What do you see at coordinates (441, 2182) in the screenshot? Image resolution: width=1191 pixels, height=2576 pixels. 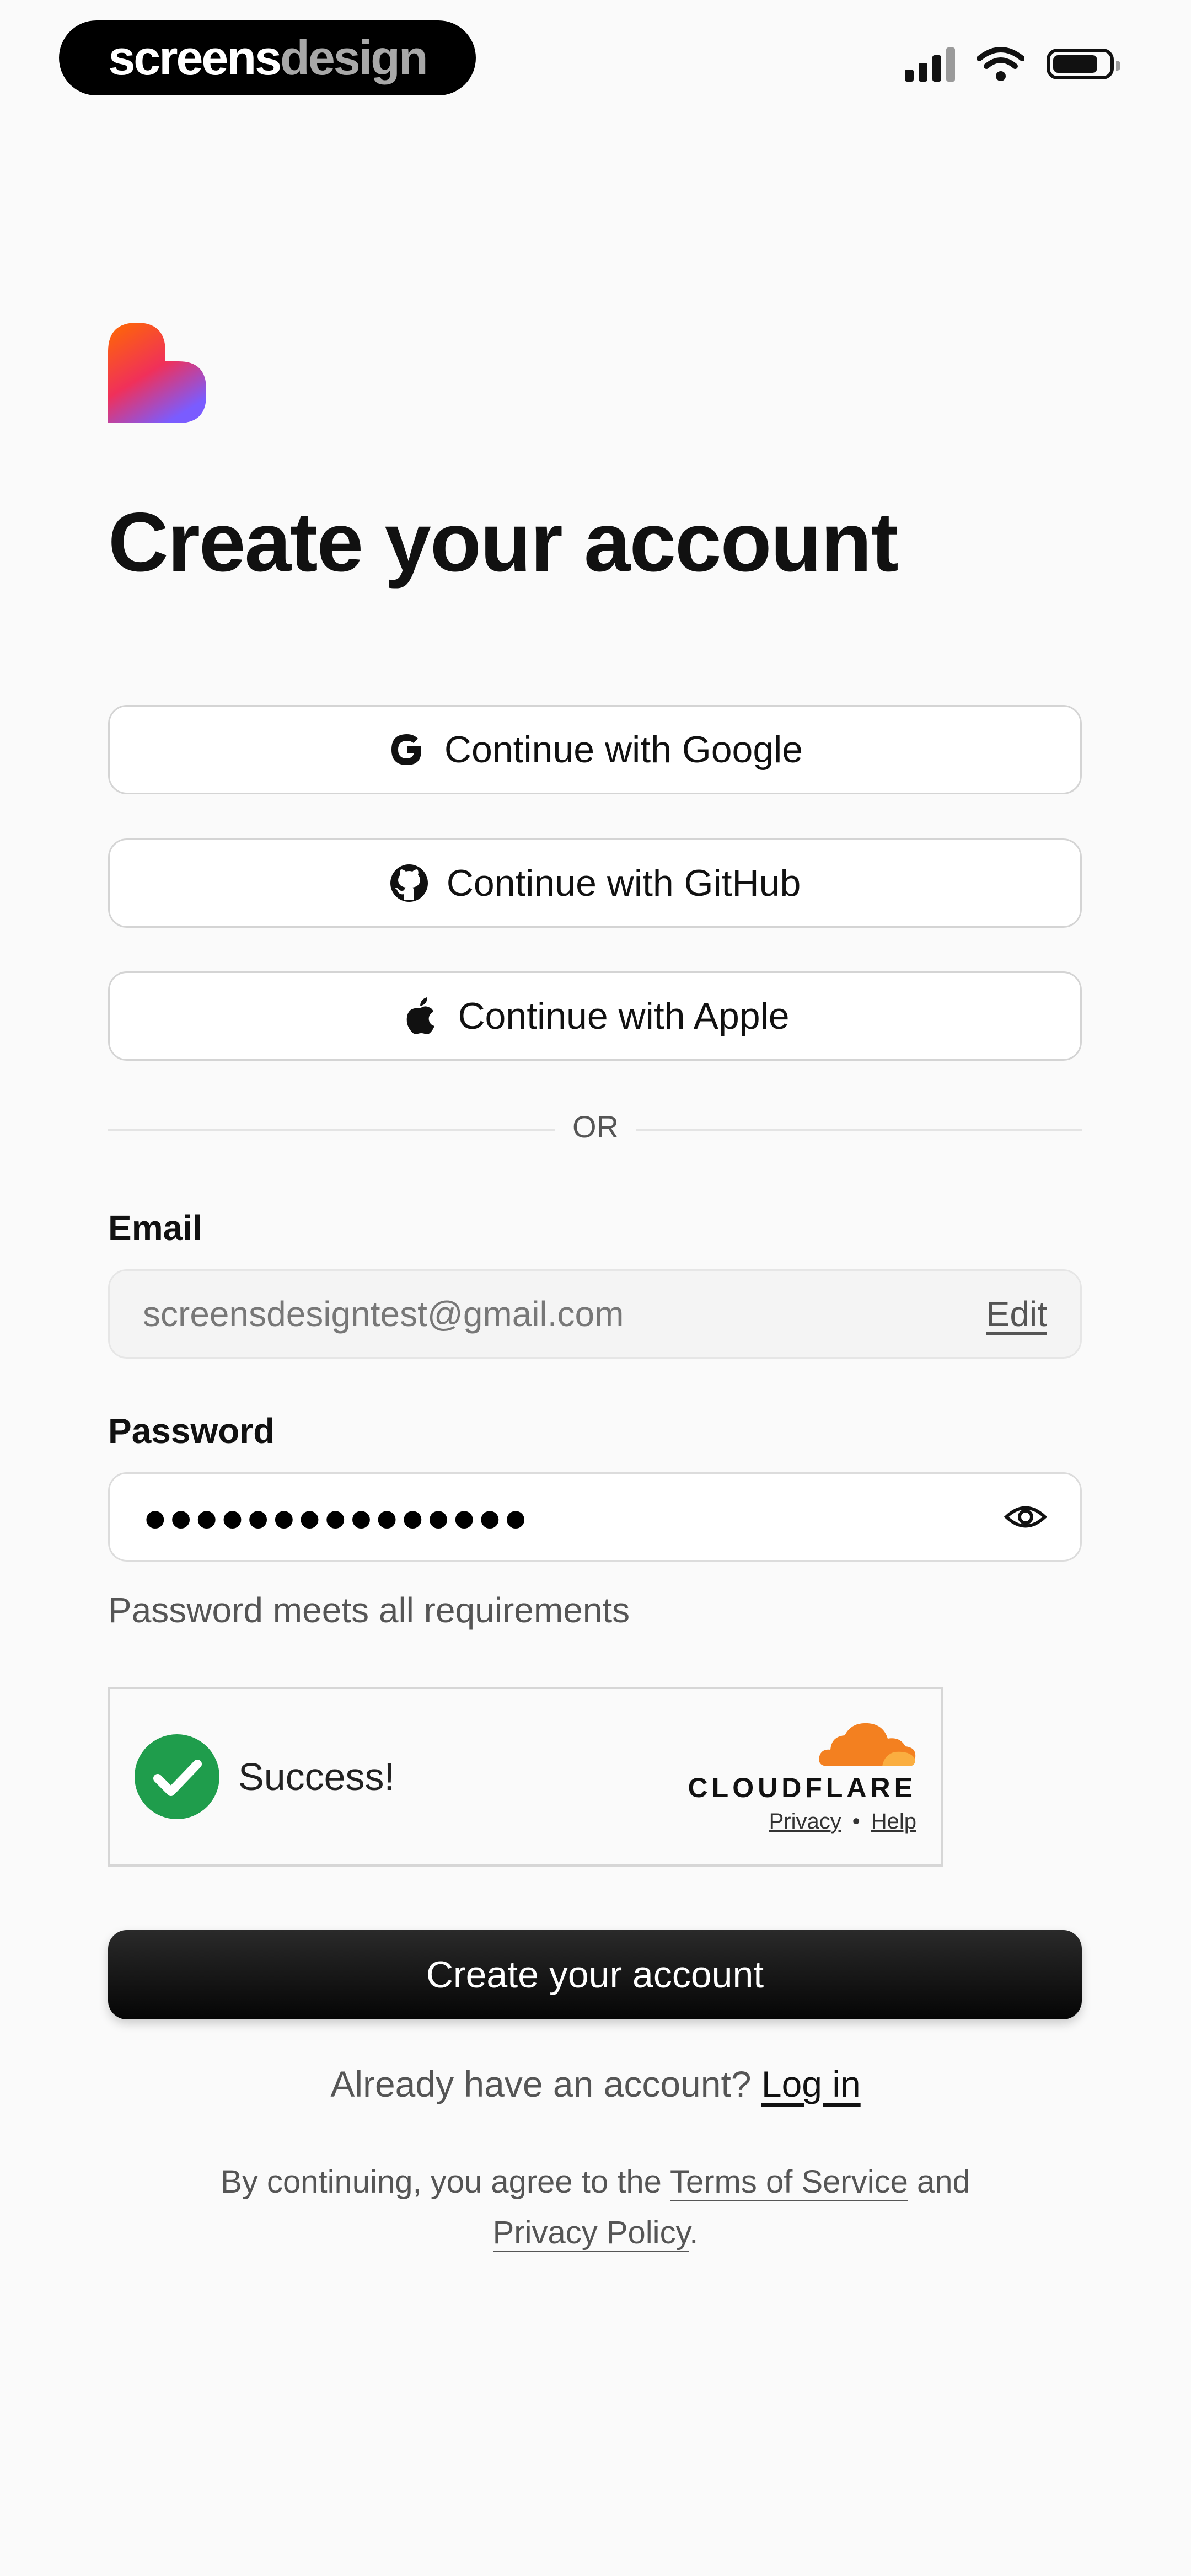 I see `legal-prefix: By continuing, you agree to the` at bounding box center [441, 2182].